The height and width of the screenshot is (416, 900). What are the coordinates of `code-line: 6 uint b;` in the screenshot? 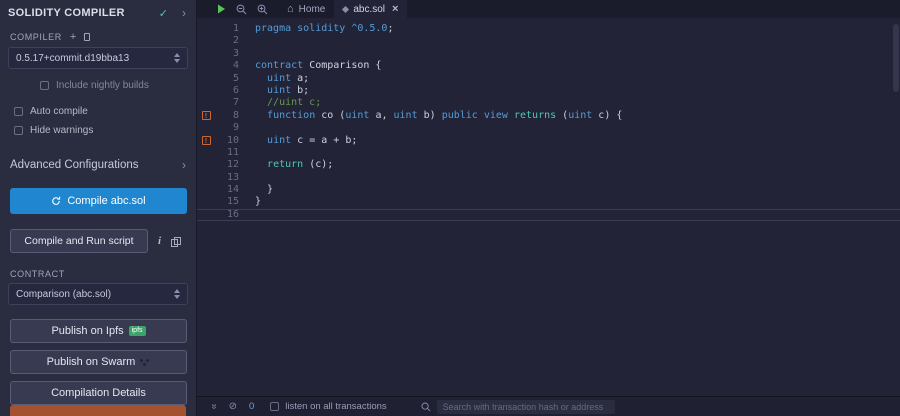 It's located at (548, 91).